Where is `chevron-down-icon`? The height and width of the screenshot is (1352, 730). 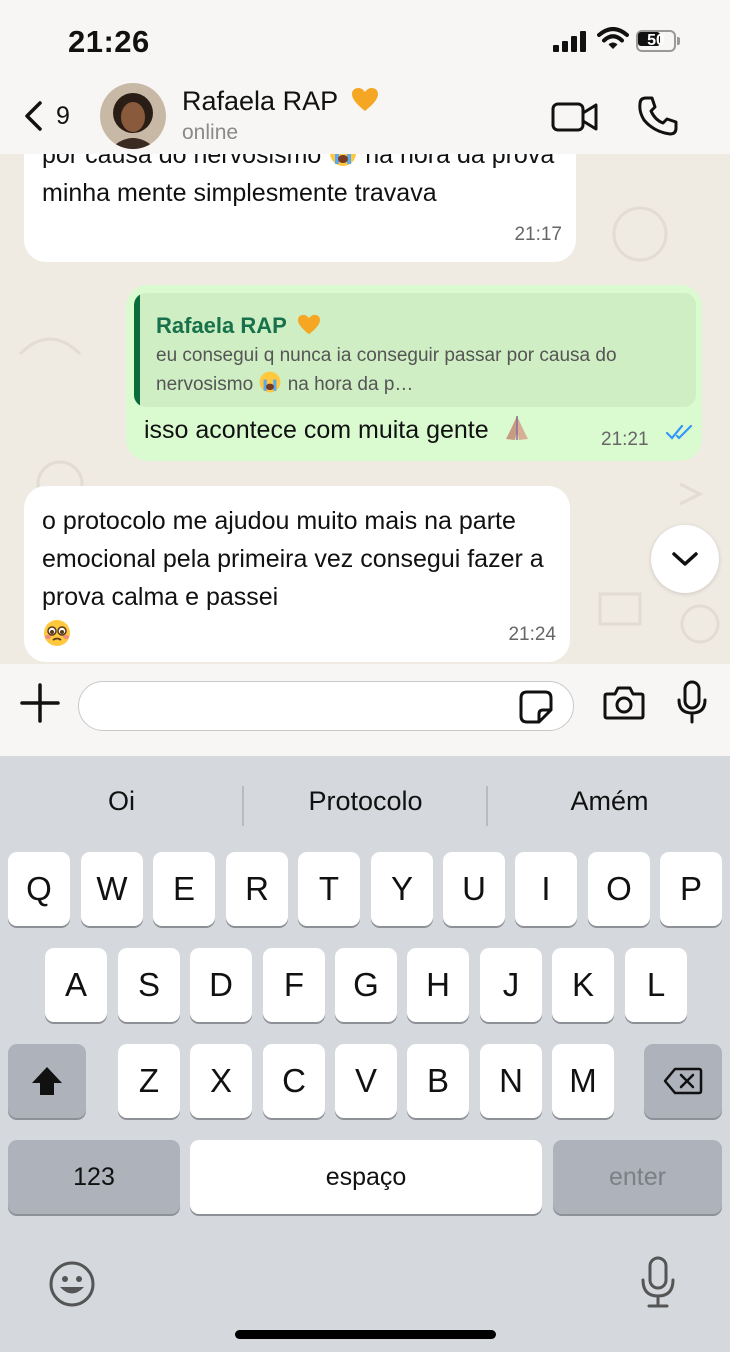
chevron-down-icon is located at coordinates (685, 559).